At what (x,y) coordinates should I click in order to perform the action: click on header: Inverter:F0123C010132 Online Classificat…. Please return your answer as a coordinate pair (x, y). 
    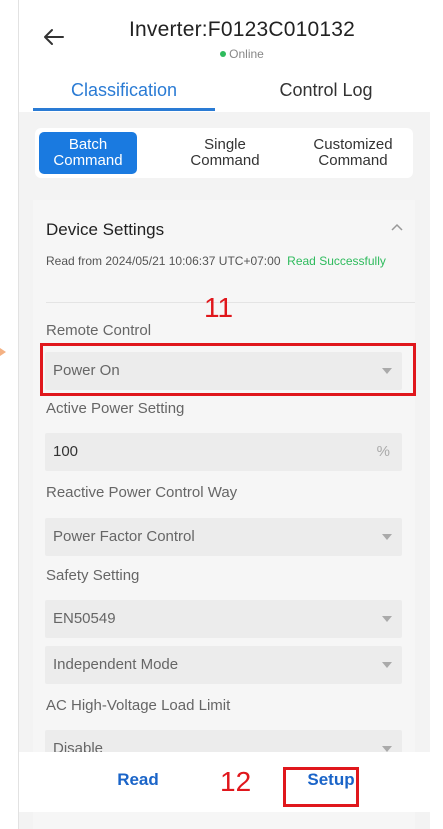
    Looking at the image, I should click on (225, 56).